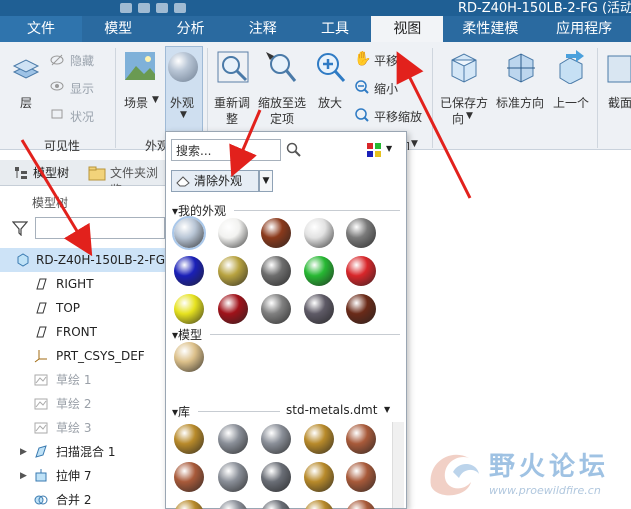 The height and width of the screenshot is (509, 631). I want to click on my-appearances-section: ▾我的外观, so click(199, 210).